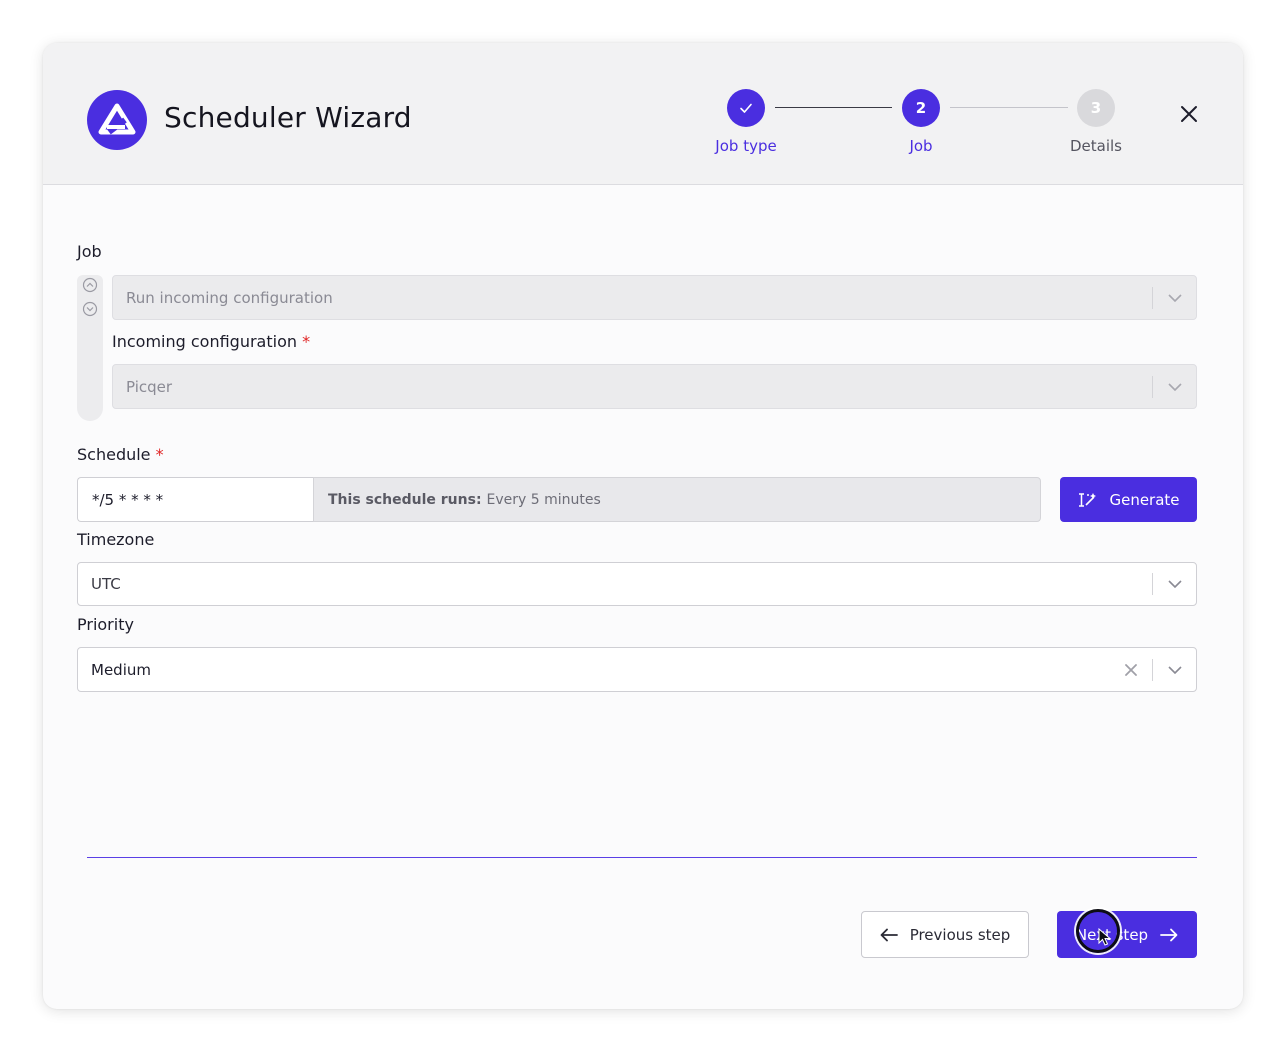 This screenshot has height=1052, width=1286. Describe the element at coordinates (149, 386) in the screenshot. I see `incoming-configuration-value: Picqer` at that location.